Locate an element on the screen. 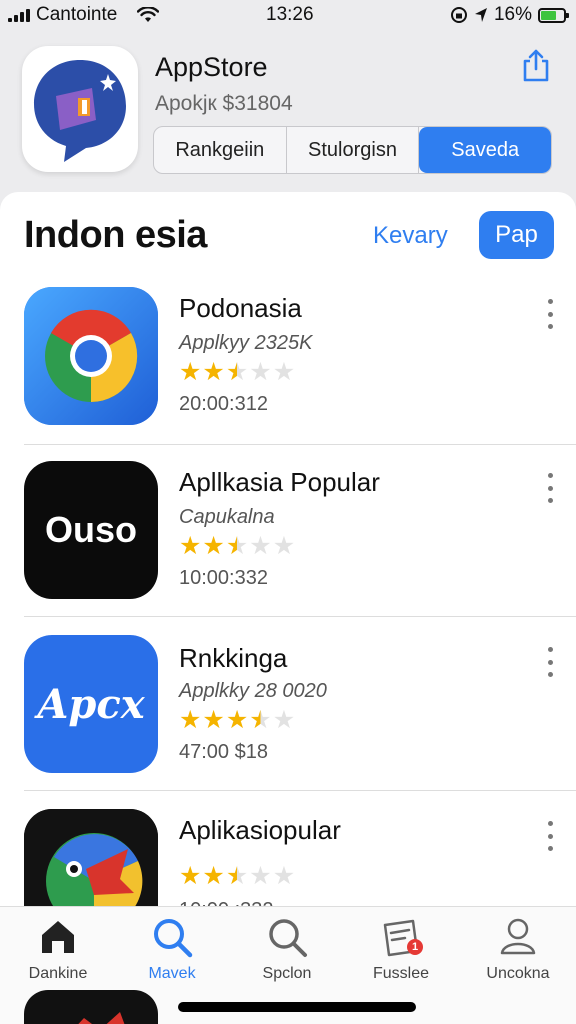 The height and width of the screenshot is (1024, 576). battery-icon is located at coordinates (553, 15).